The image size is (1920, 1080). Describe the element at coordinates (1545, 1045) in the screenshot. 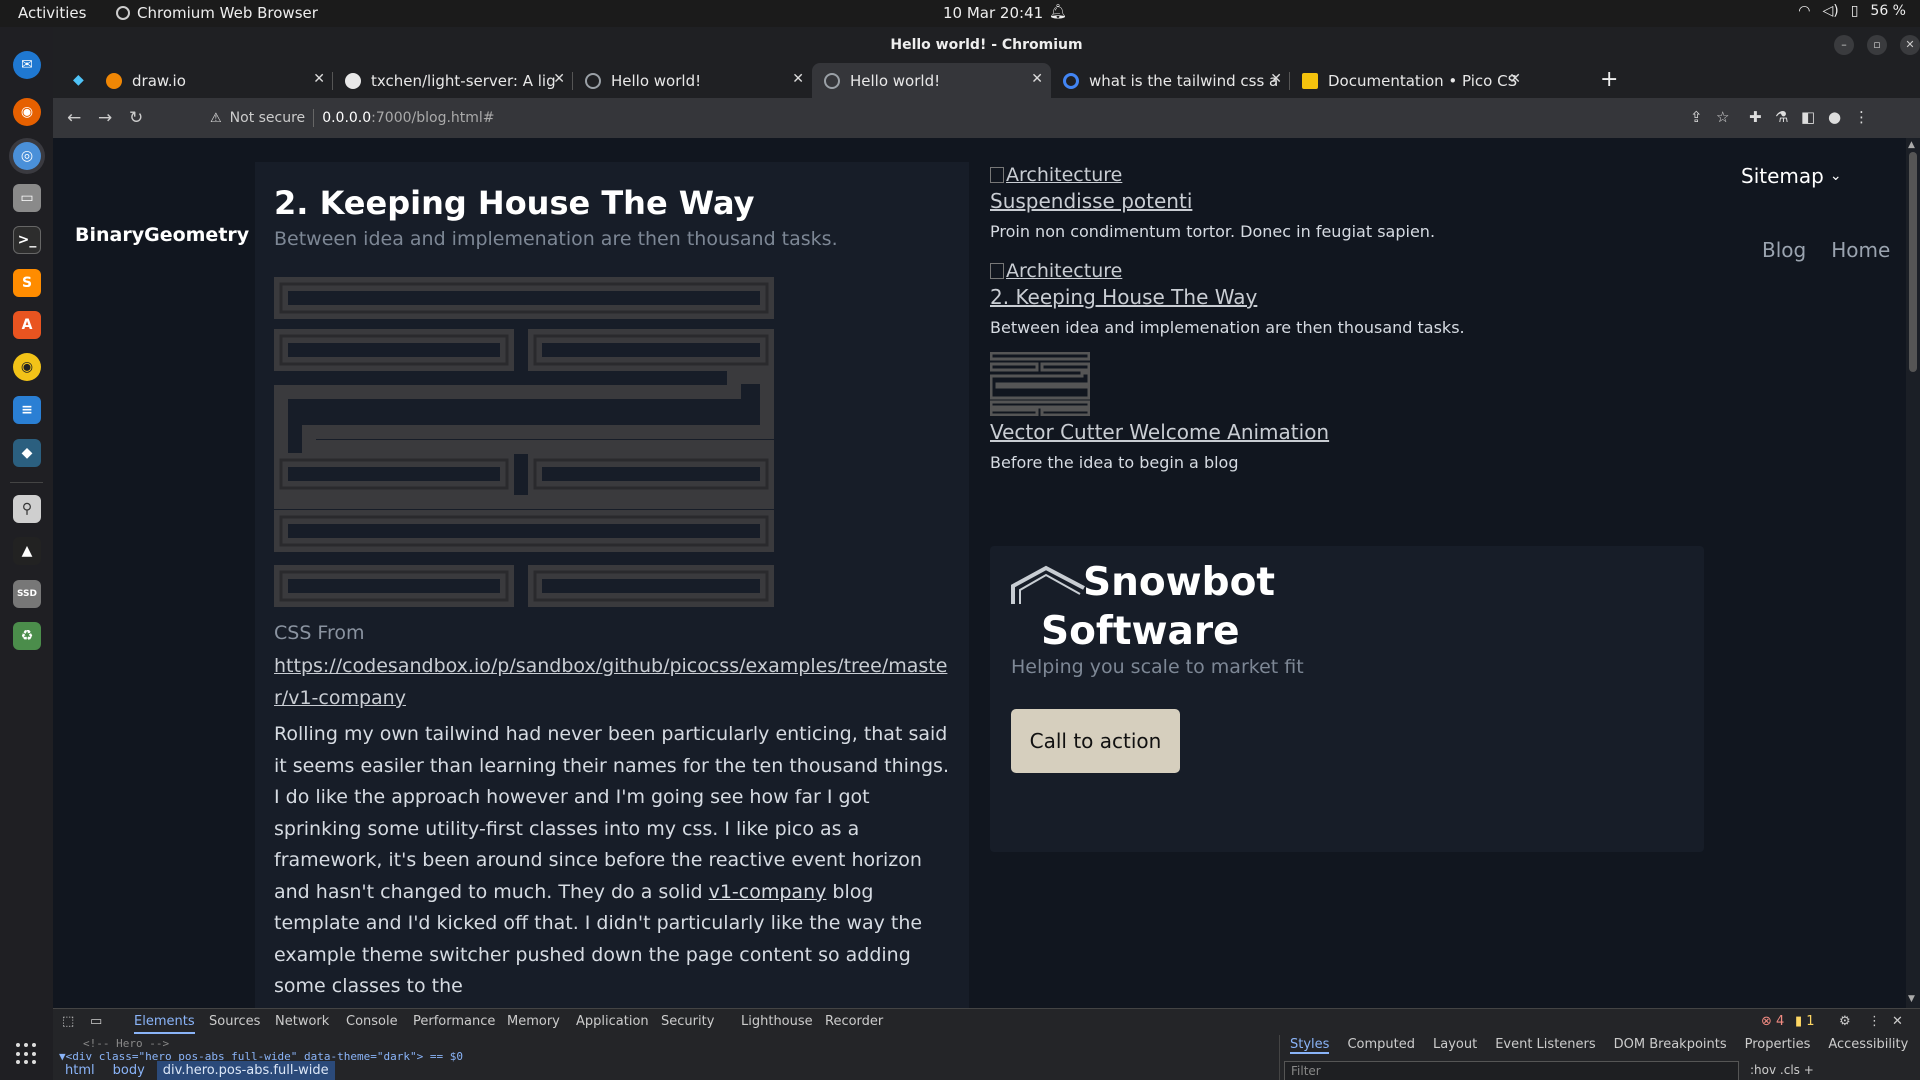

I see `tab-event-listeners: Event Listeners` at that location.